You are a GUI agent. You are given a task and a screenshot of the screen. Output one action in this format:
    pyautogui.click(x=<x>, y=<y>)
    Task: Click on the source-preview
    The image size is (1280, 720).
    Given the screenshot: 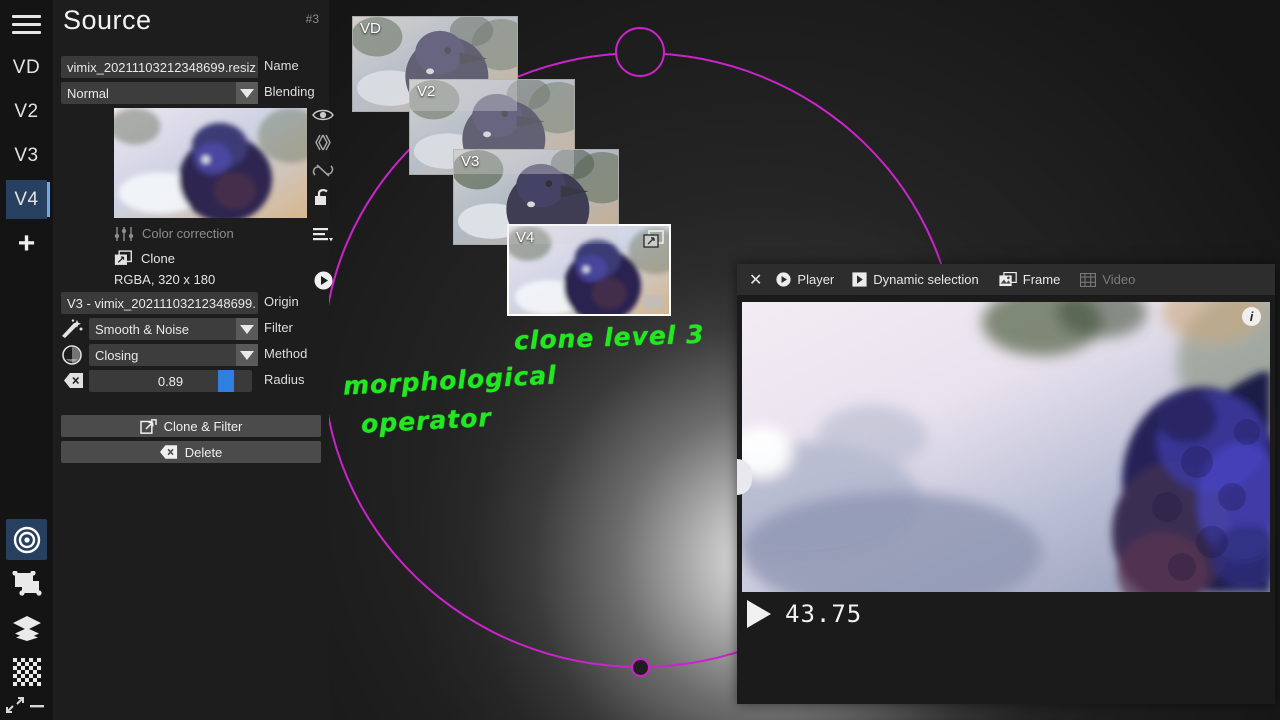 What is the action you would take?
    pyautogui.click(x=210, y=163)
    